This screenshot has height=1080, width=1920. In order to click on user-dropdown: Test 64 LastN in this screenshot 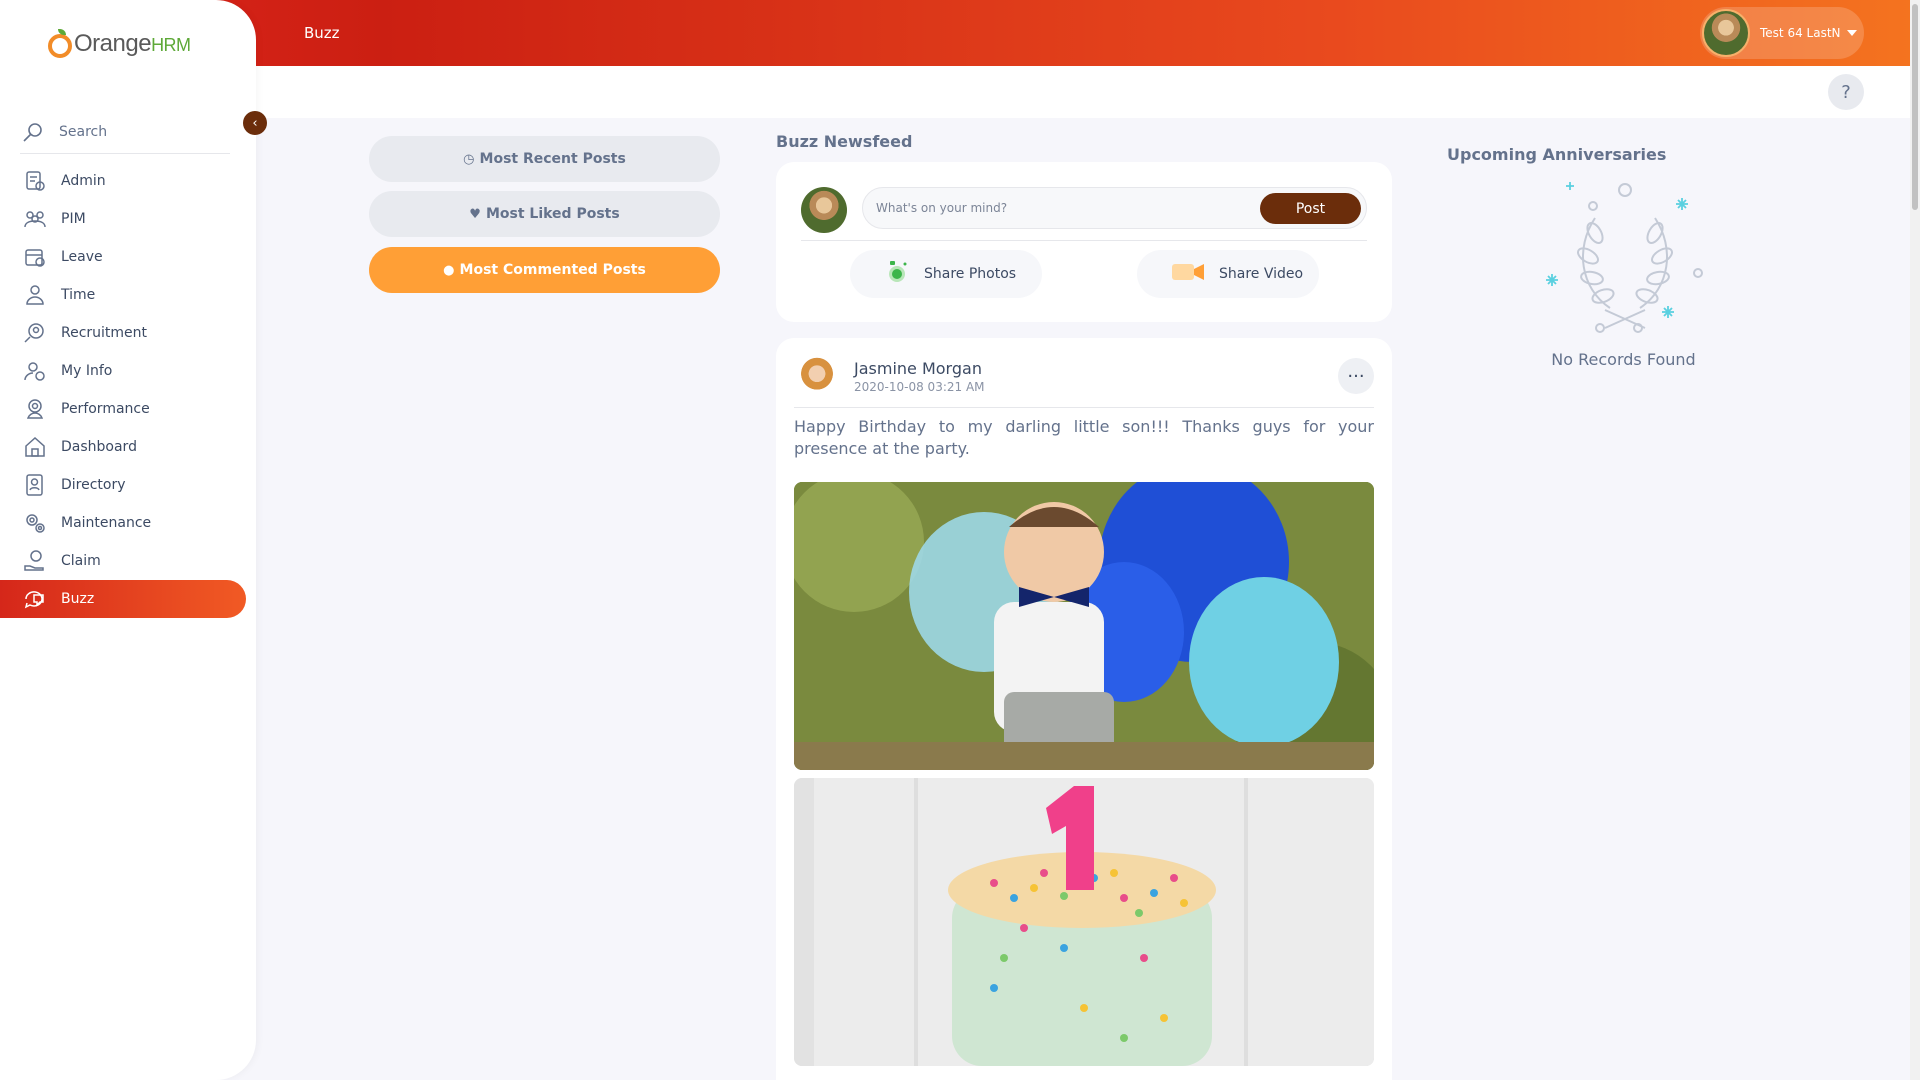, I will do `click(1782, 33)`.